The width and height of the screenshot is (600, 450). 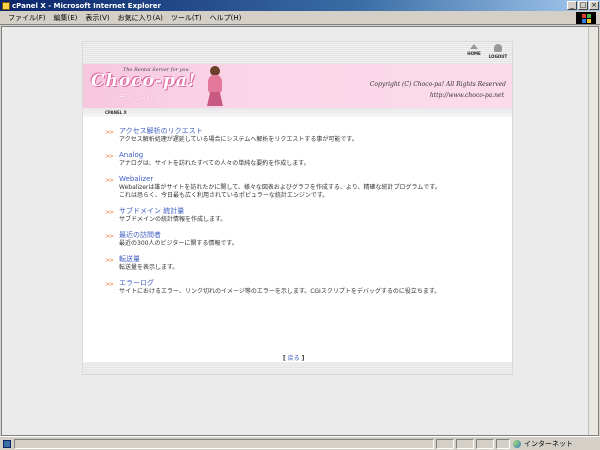 What do you see at coordinates (517, 444) in the screenshot?
I see `globe-icon` at bounding box center [517, 444].